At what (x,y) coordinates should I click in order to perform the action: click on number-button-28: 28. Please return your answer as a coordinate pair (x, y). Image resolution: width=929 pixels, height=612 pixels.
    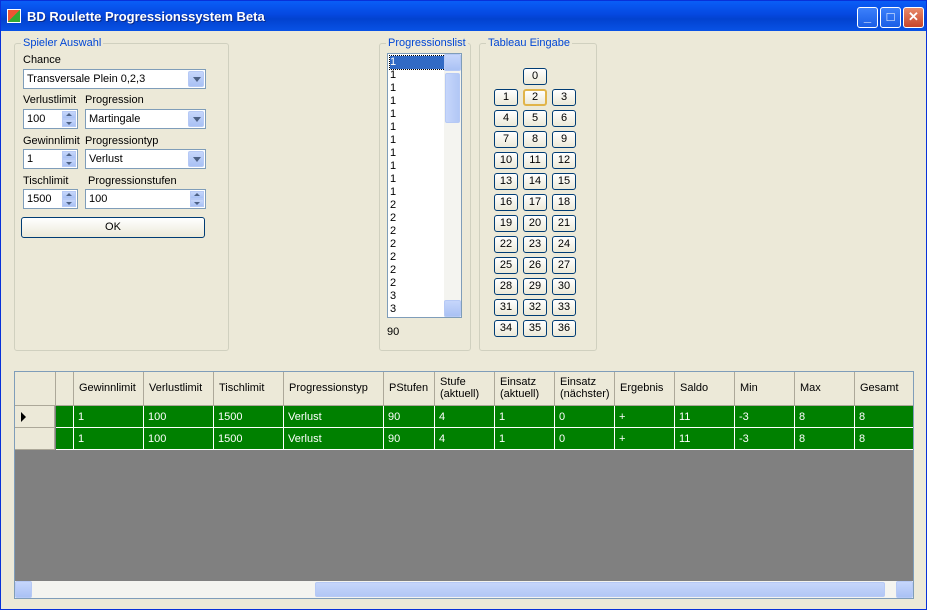
    Looking at the image, I should click on (506, 286).